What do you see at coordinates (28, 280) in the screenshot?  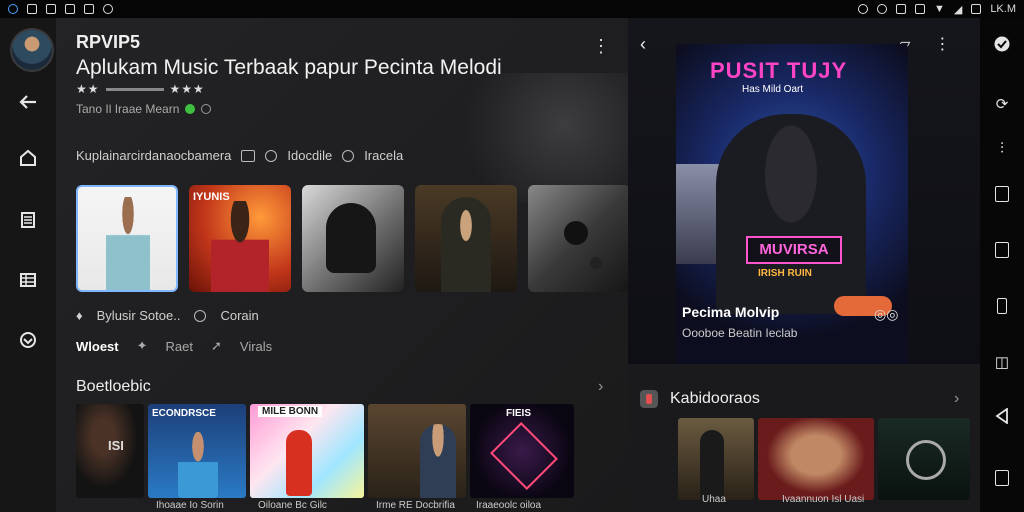 I see `list-icon` at bounding box center [28, 280].